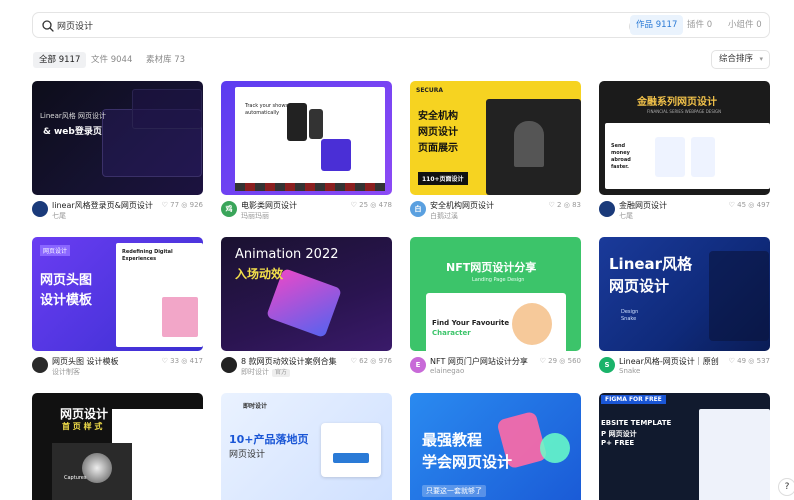 The width and height of the screenshot is (794, 500). I want to click on thumb-text: 110+页面设计, so click(443, 178).